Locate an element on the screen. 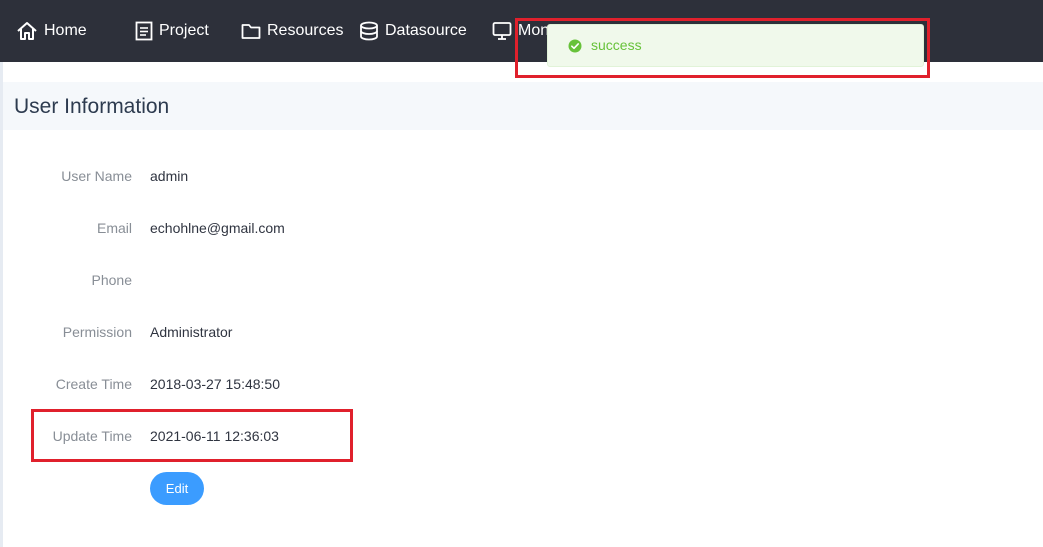 The image size is (1043, 547). nav-item-project: Project is located at coordinates (172, 31).